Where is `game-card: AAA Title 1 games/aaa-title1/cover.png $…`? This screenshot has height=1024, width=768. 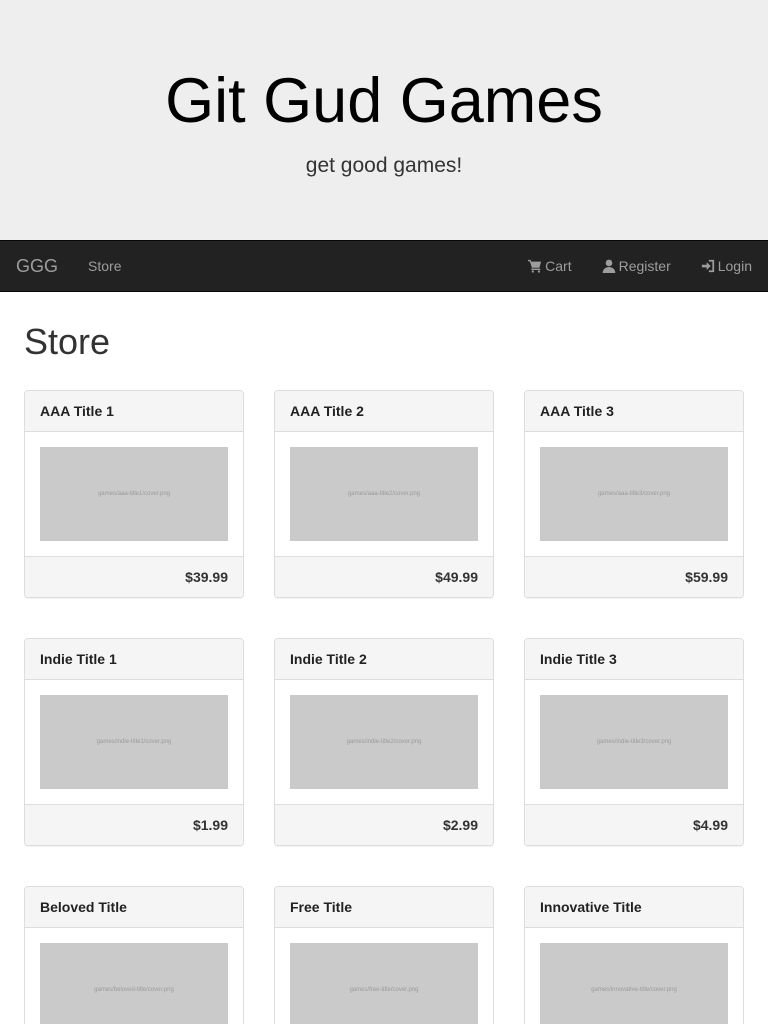 game-card: AAA Title 1 games/aaa-title1/cover.png $… is located at coordinates (134, 494).